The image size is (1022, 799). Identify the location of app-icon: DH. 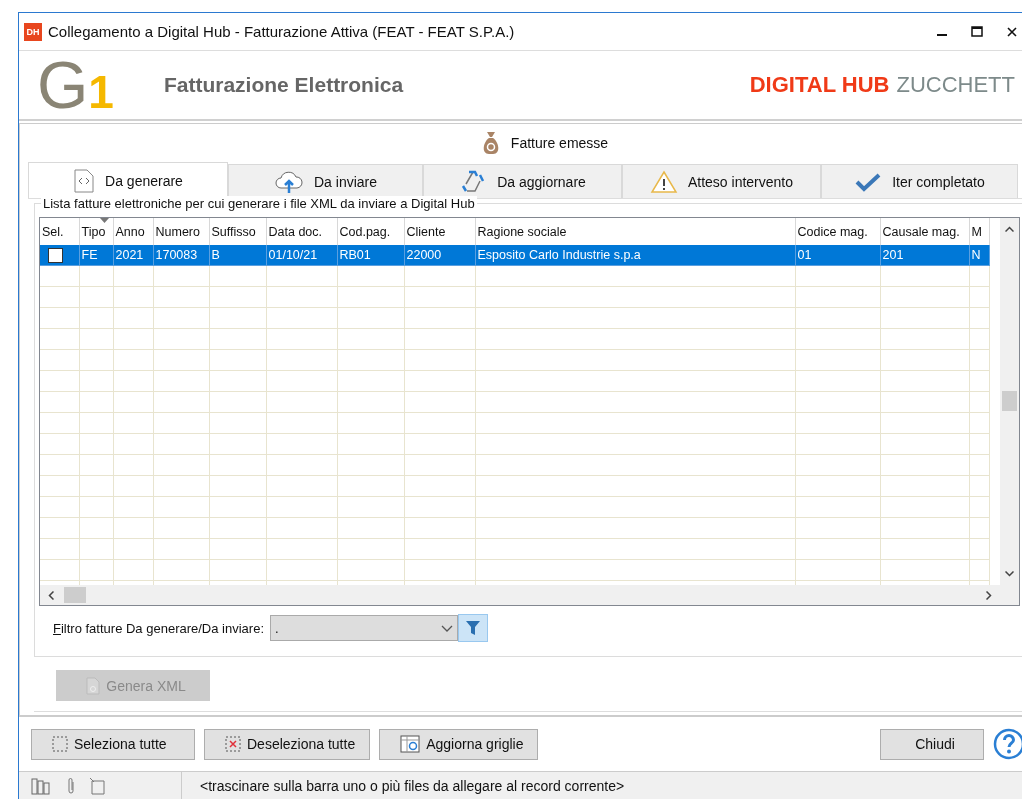
(33, 31).